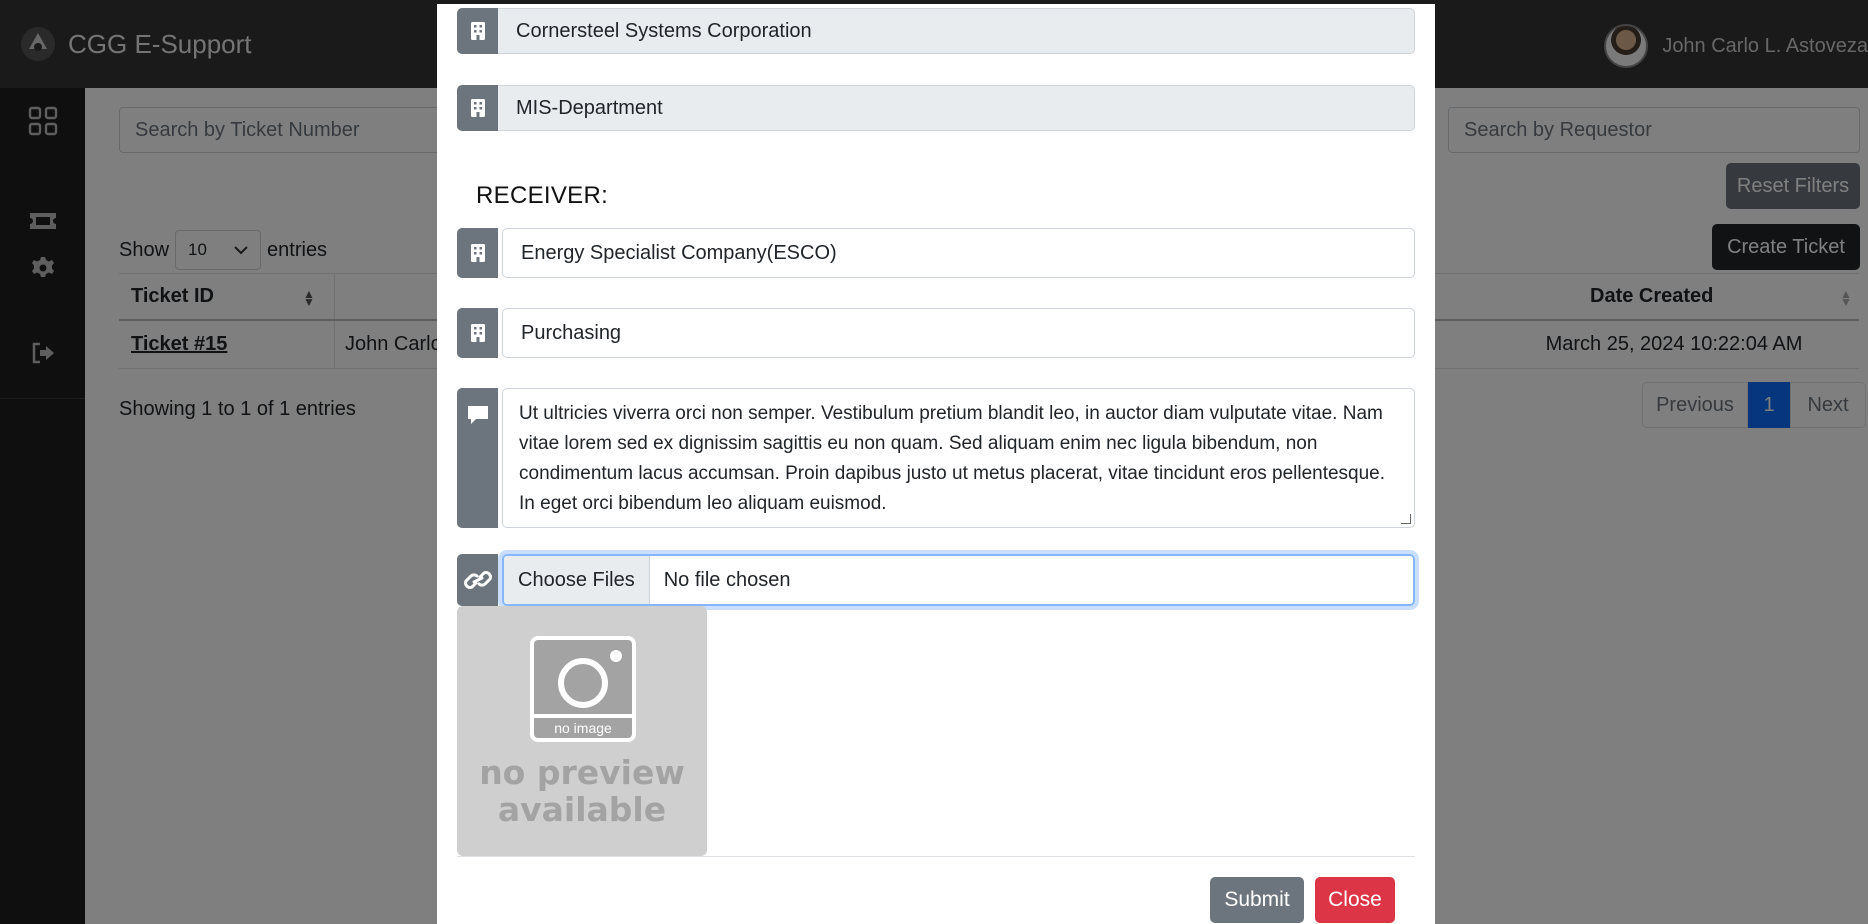 Image resolution: width=1868 pixels, height=924 pixels. I want to click on file-input: Choose Files No file chosen, so click(958, 580).